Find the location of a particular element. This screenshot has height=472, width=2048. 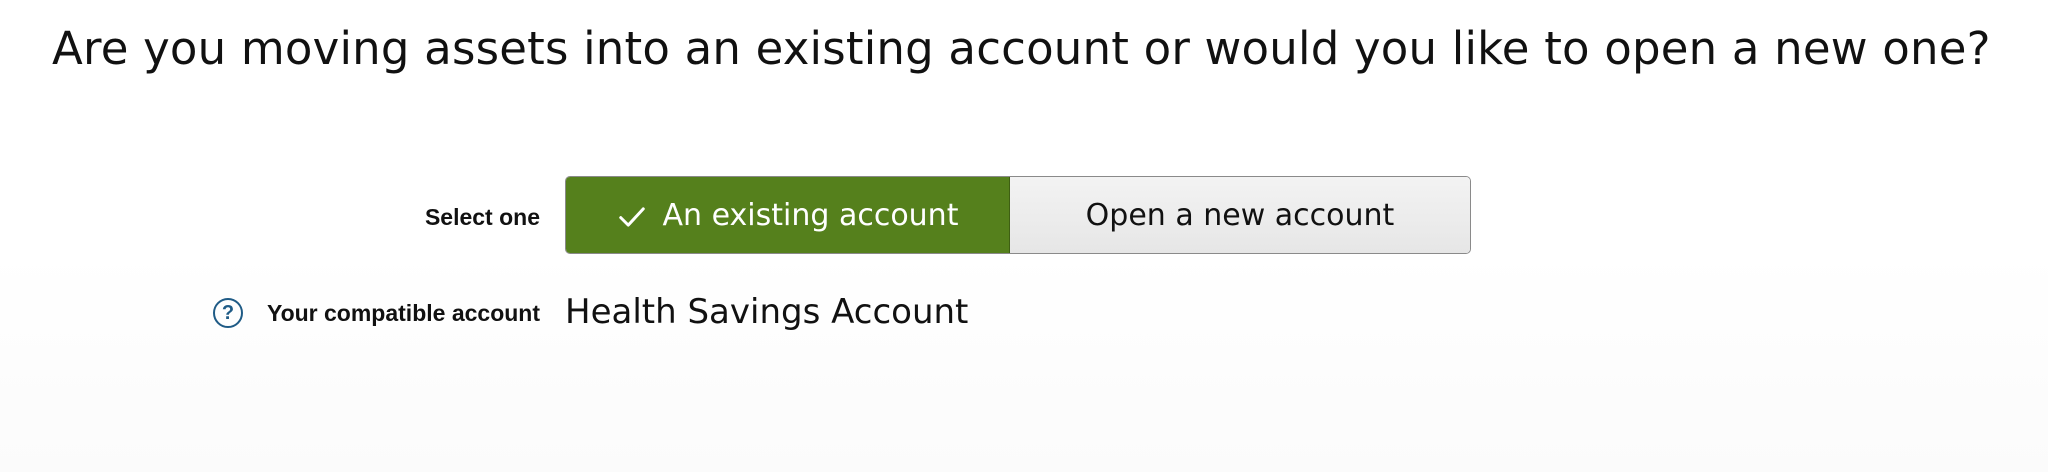

select-one-label: Select one is located at coordinates (482, 217).